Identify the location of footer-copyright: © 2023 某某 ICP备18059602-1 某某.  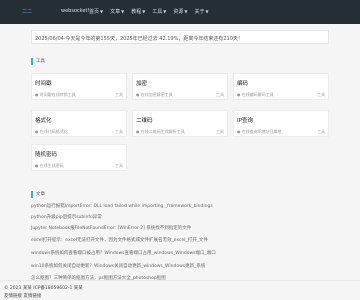
(43, 288).